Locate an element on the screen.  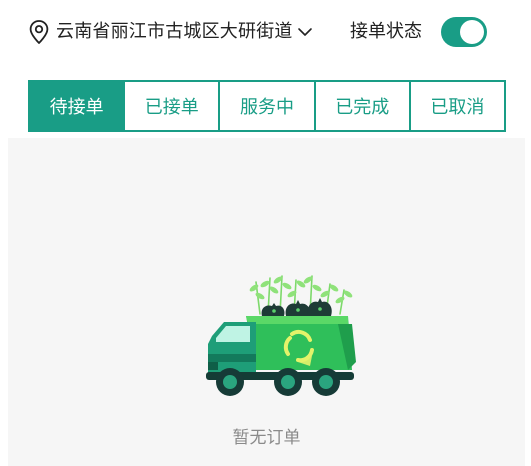
empty-state-message: 暂无订单 is located at coordinates (266, 438).